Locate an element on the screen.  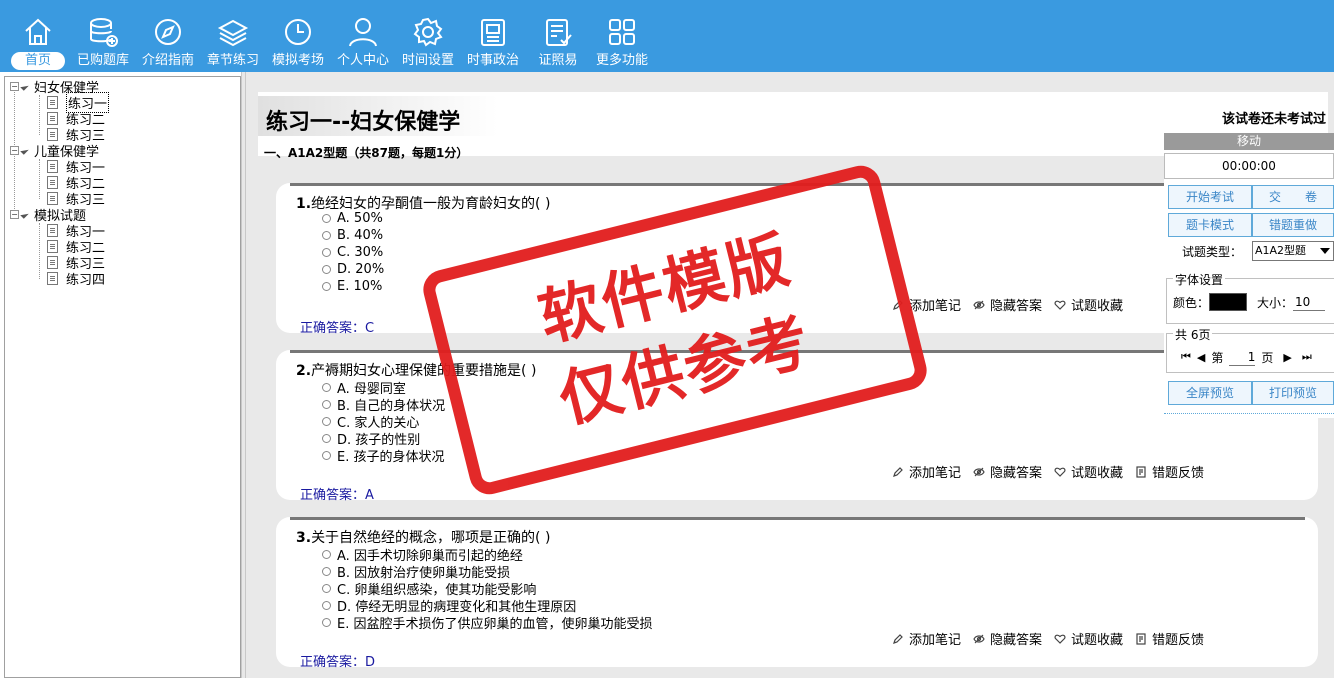
option-e: E. 10% is located at coordinates (352, 286).